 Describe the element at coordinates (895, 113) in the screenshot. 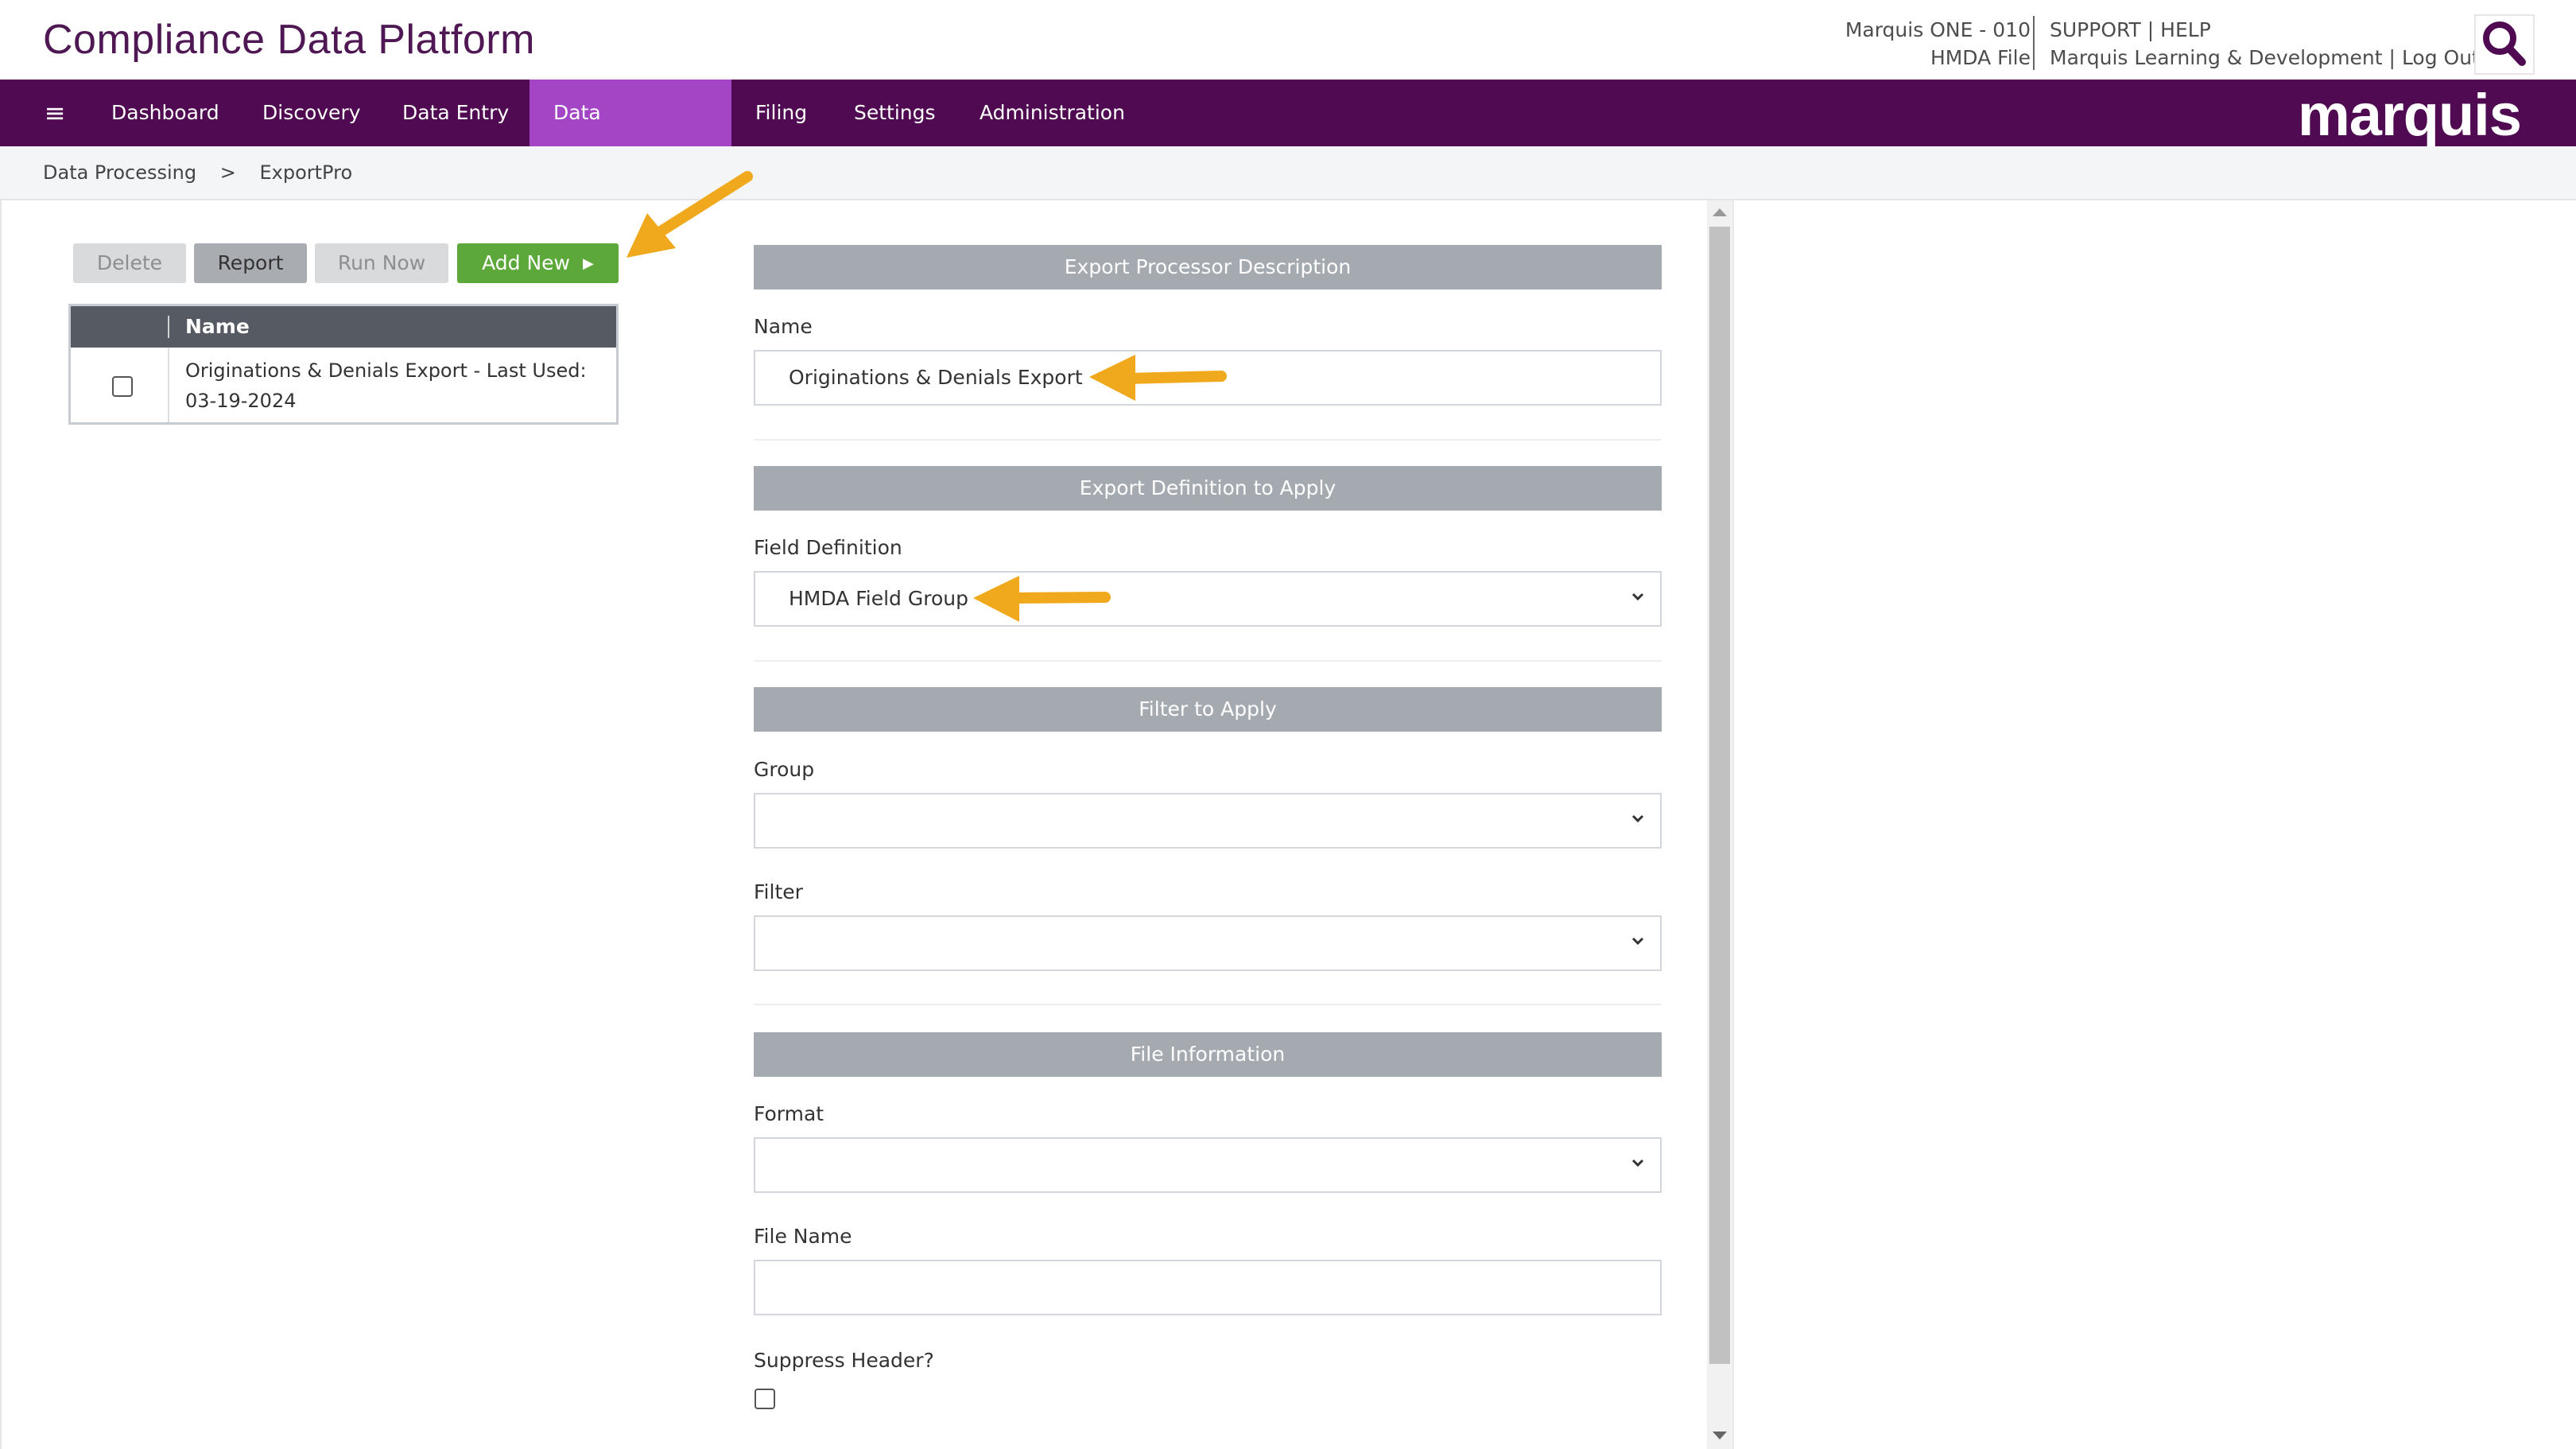

I see `nav-settings: Settings` at that location.